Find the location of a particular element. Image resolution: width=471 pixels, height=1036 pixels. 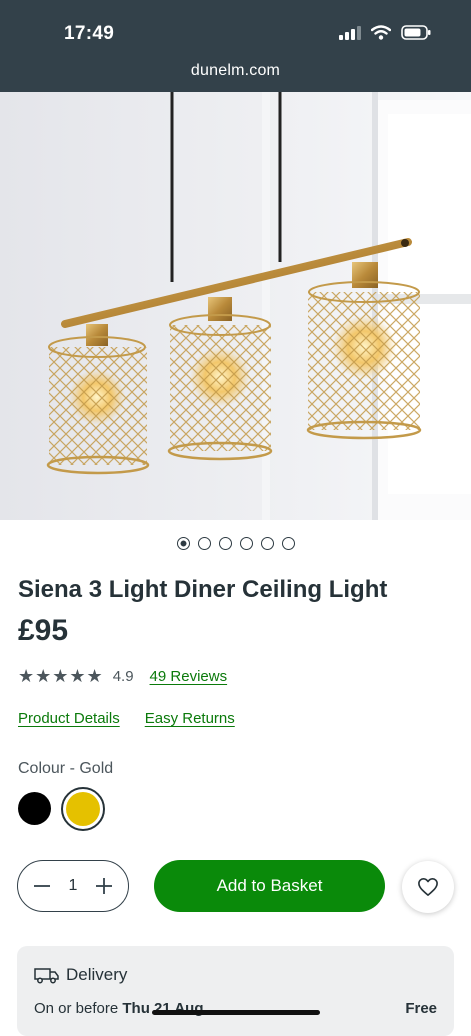

plus-icon is located at coordinates (104, 886).